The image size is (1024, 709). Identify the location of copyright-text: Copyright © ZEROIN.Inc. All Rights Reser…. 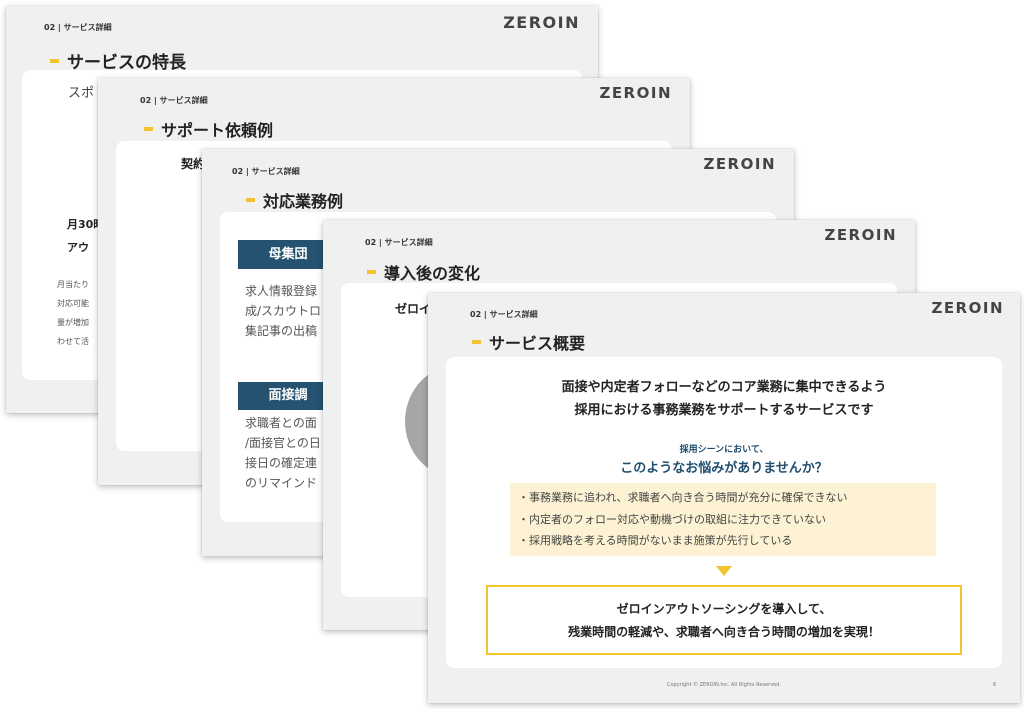
(724, 685).